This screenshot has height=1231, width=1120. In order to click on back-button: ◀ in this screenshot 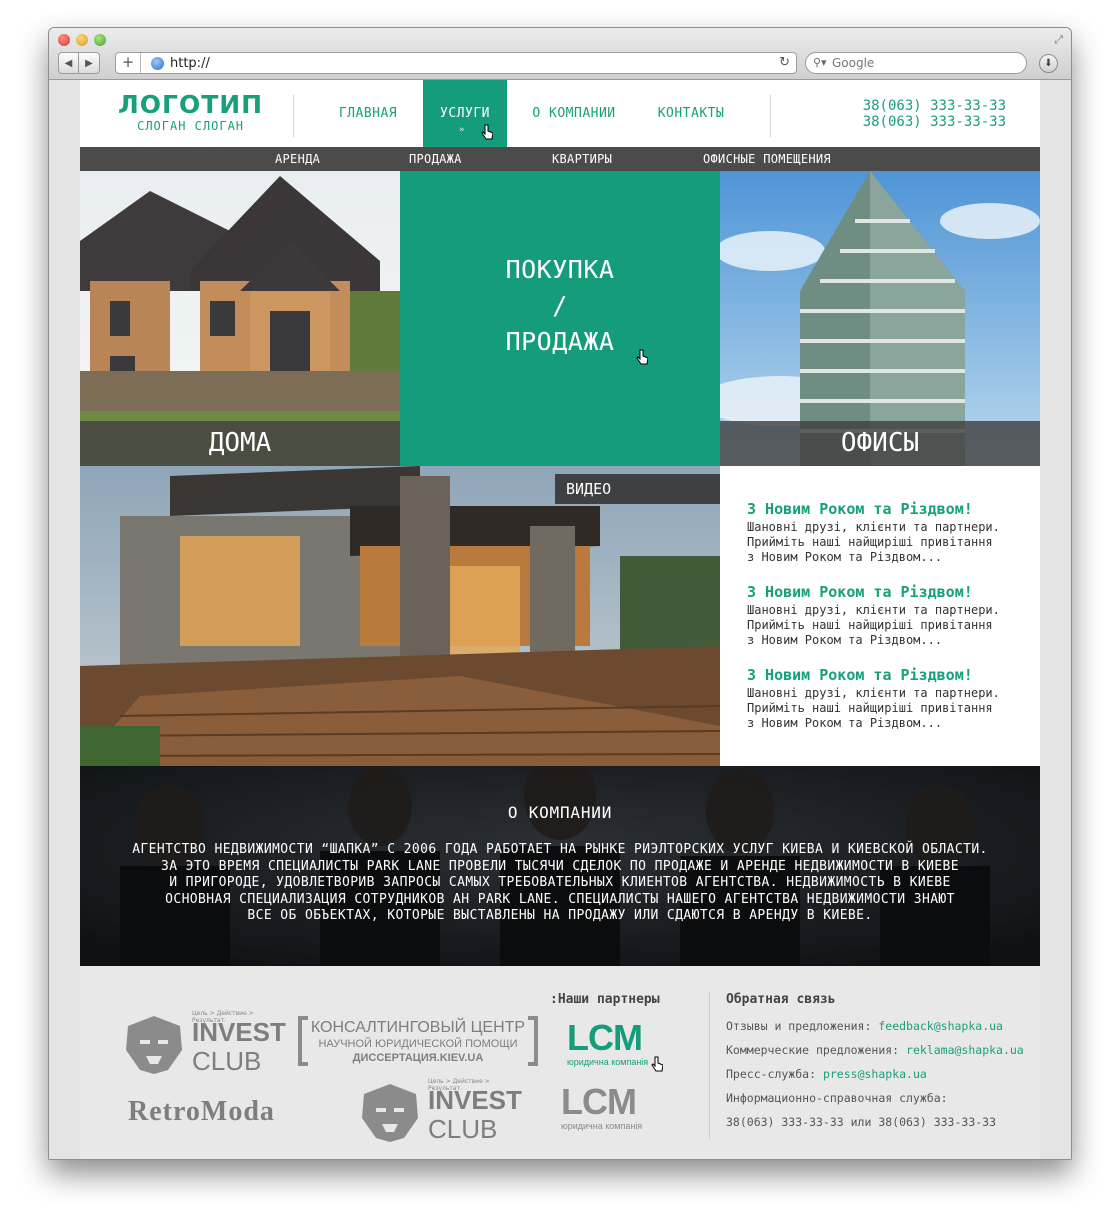, I will do `click(68, 63)`.